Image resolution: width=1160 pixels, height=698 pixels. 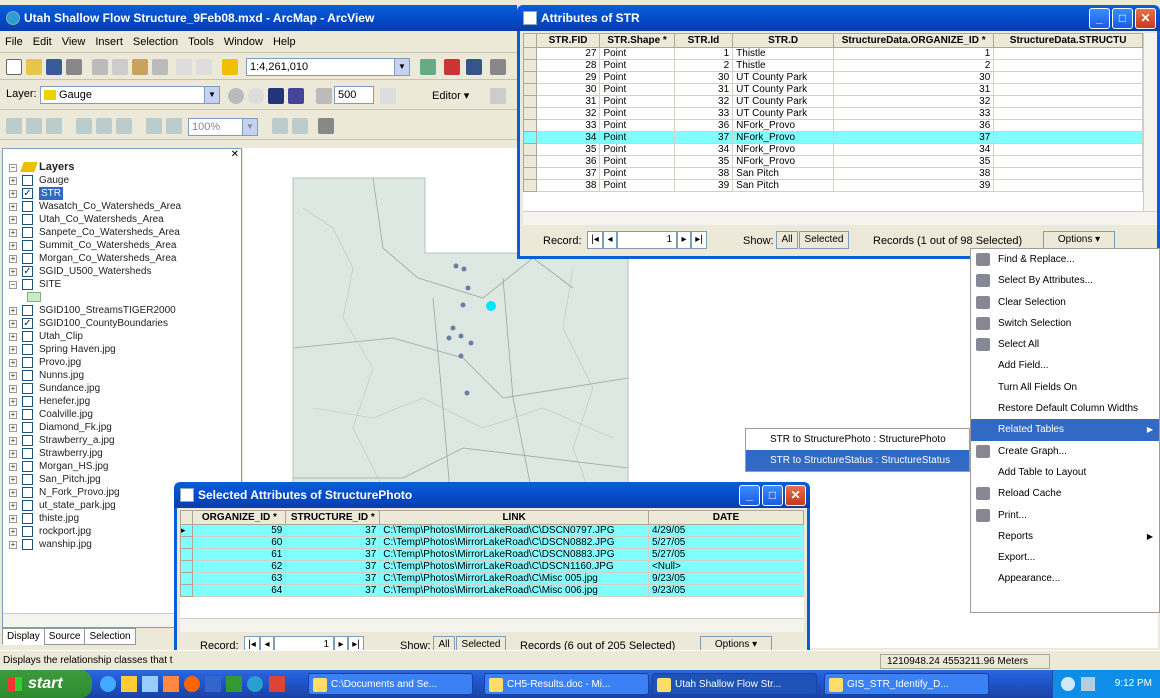 What do you see at coordinates (122, 219) in the screenshot?
I see `toc-layer-item: + Utah_Co_Watersheds_Area` at bounding box center [122, 219].